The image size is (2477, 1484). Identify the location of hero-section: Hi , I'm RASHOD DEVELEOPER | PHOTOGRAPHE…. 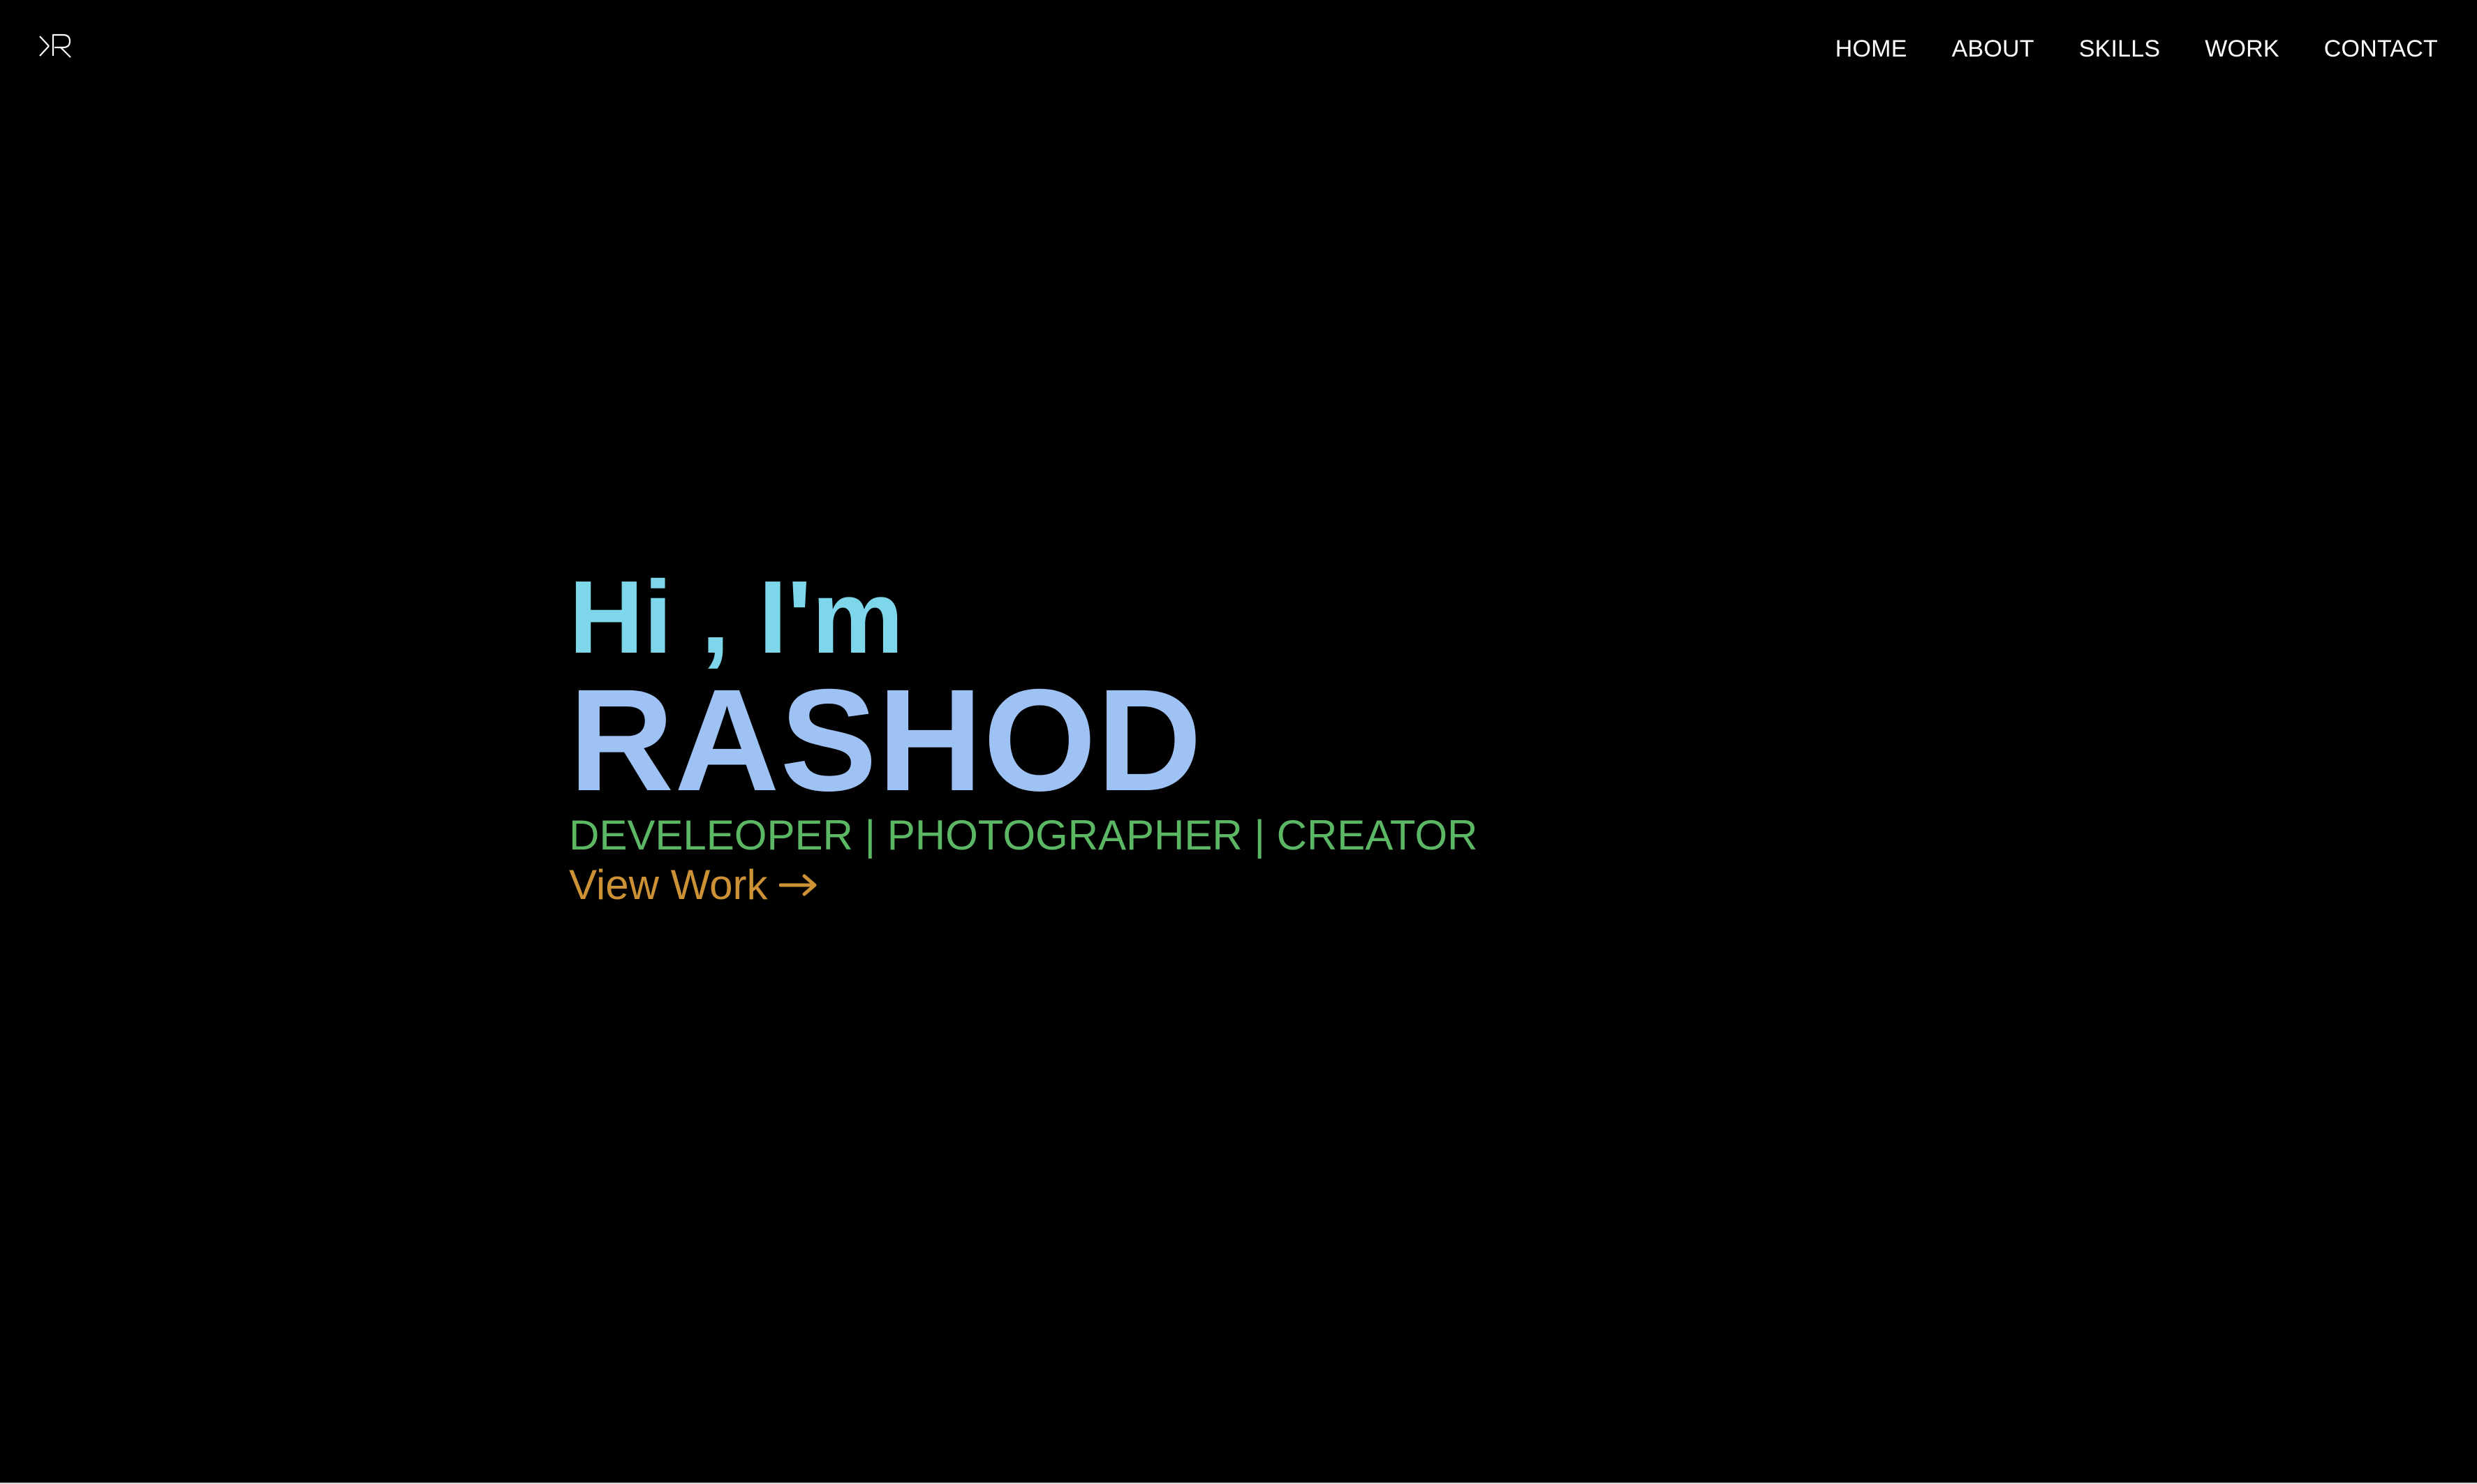
(1023, 737).